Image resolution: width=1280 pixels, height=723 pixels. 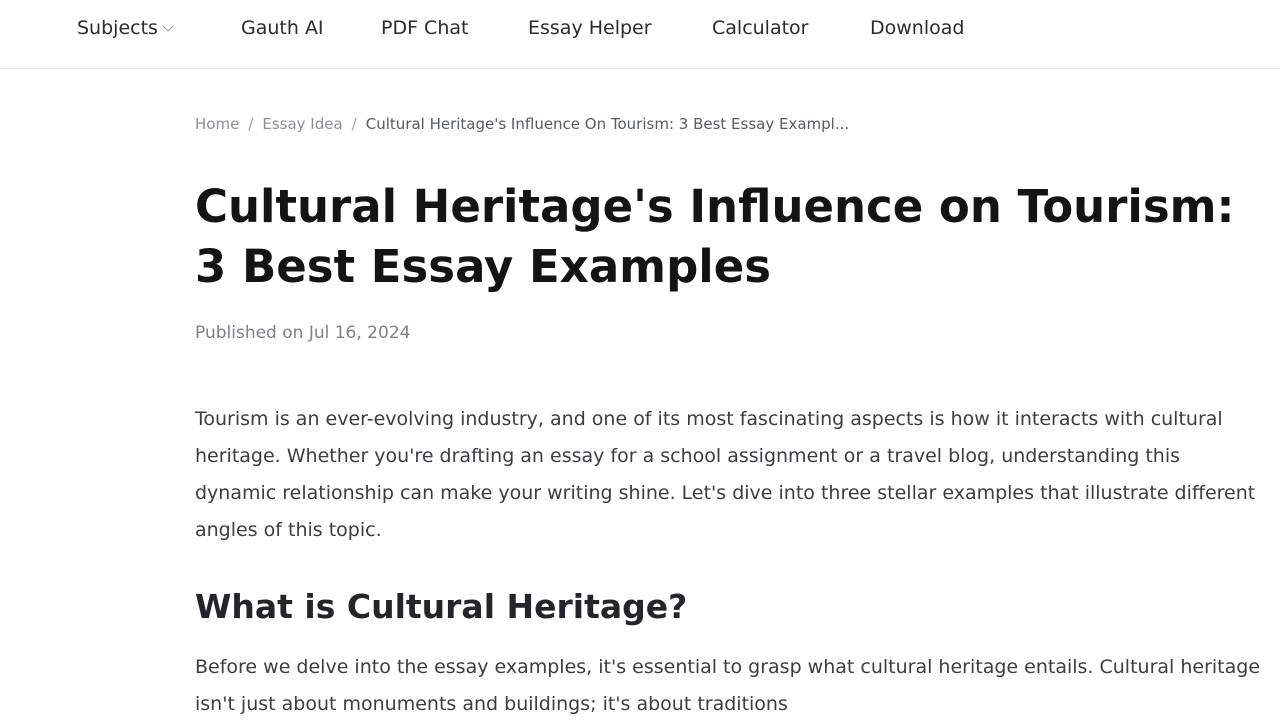 What do you see at coordinates (590, 28) in the screenshot?
I see `nav-item-essay-helper: Essay Helper` at bounding box center [590, 28].